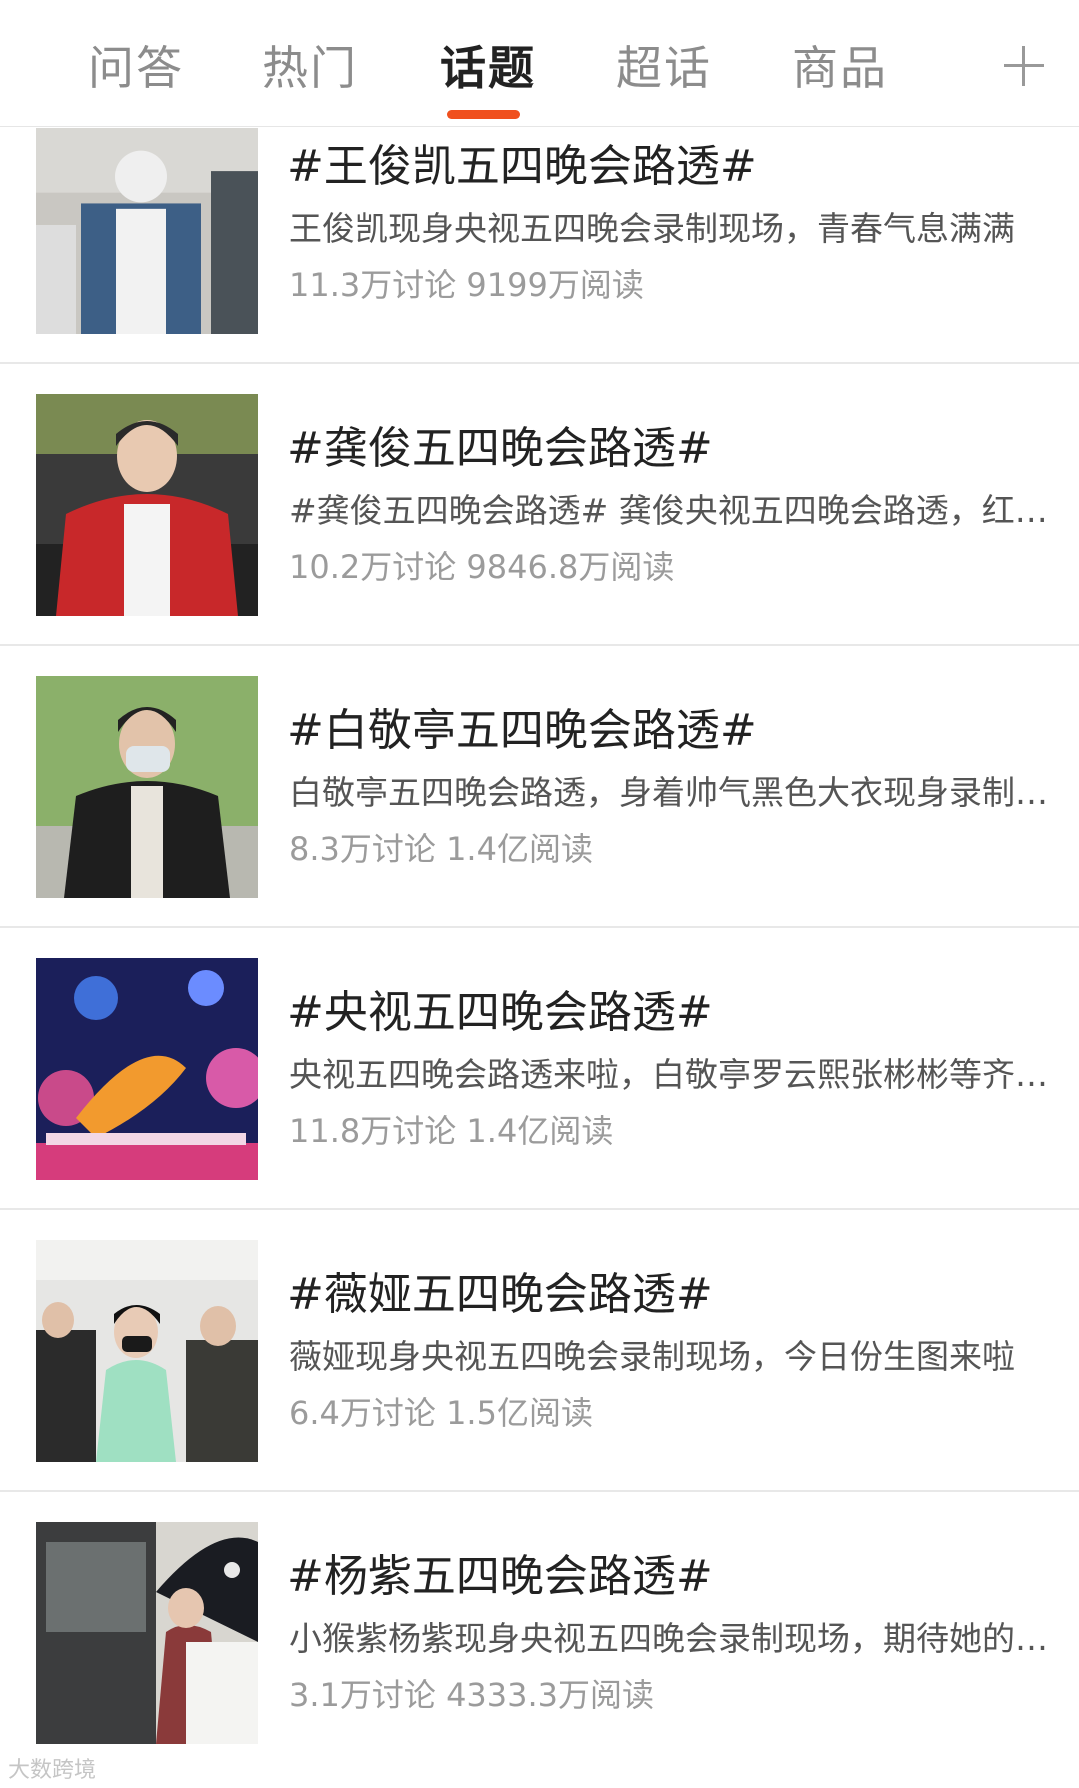 Image resolution: width=1079 pixels, height=1788 pixels. Describe the element at coordinates (310, 68) in the screenshot. I see `tab-hot: 热门` at that location.